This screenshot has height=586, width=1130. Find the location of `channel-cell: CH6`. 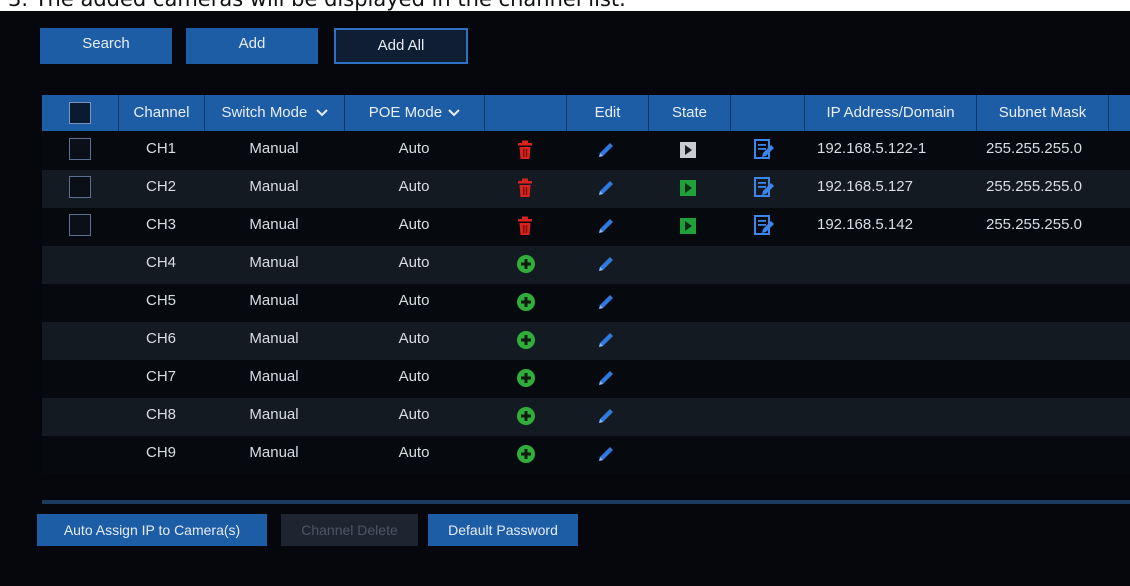

channel-cell: CH6 is located at coordinates (160, 338).